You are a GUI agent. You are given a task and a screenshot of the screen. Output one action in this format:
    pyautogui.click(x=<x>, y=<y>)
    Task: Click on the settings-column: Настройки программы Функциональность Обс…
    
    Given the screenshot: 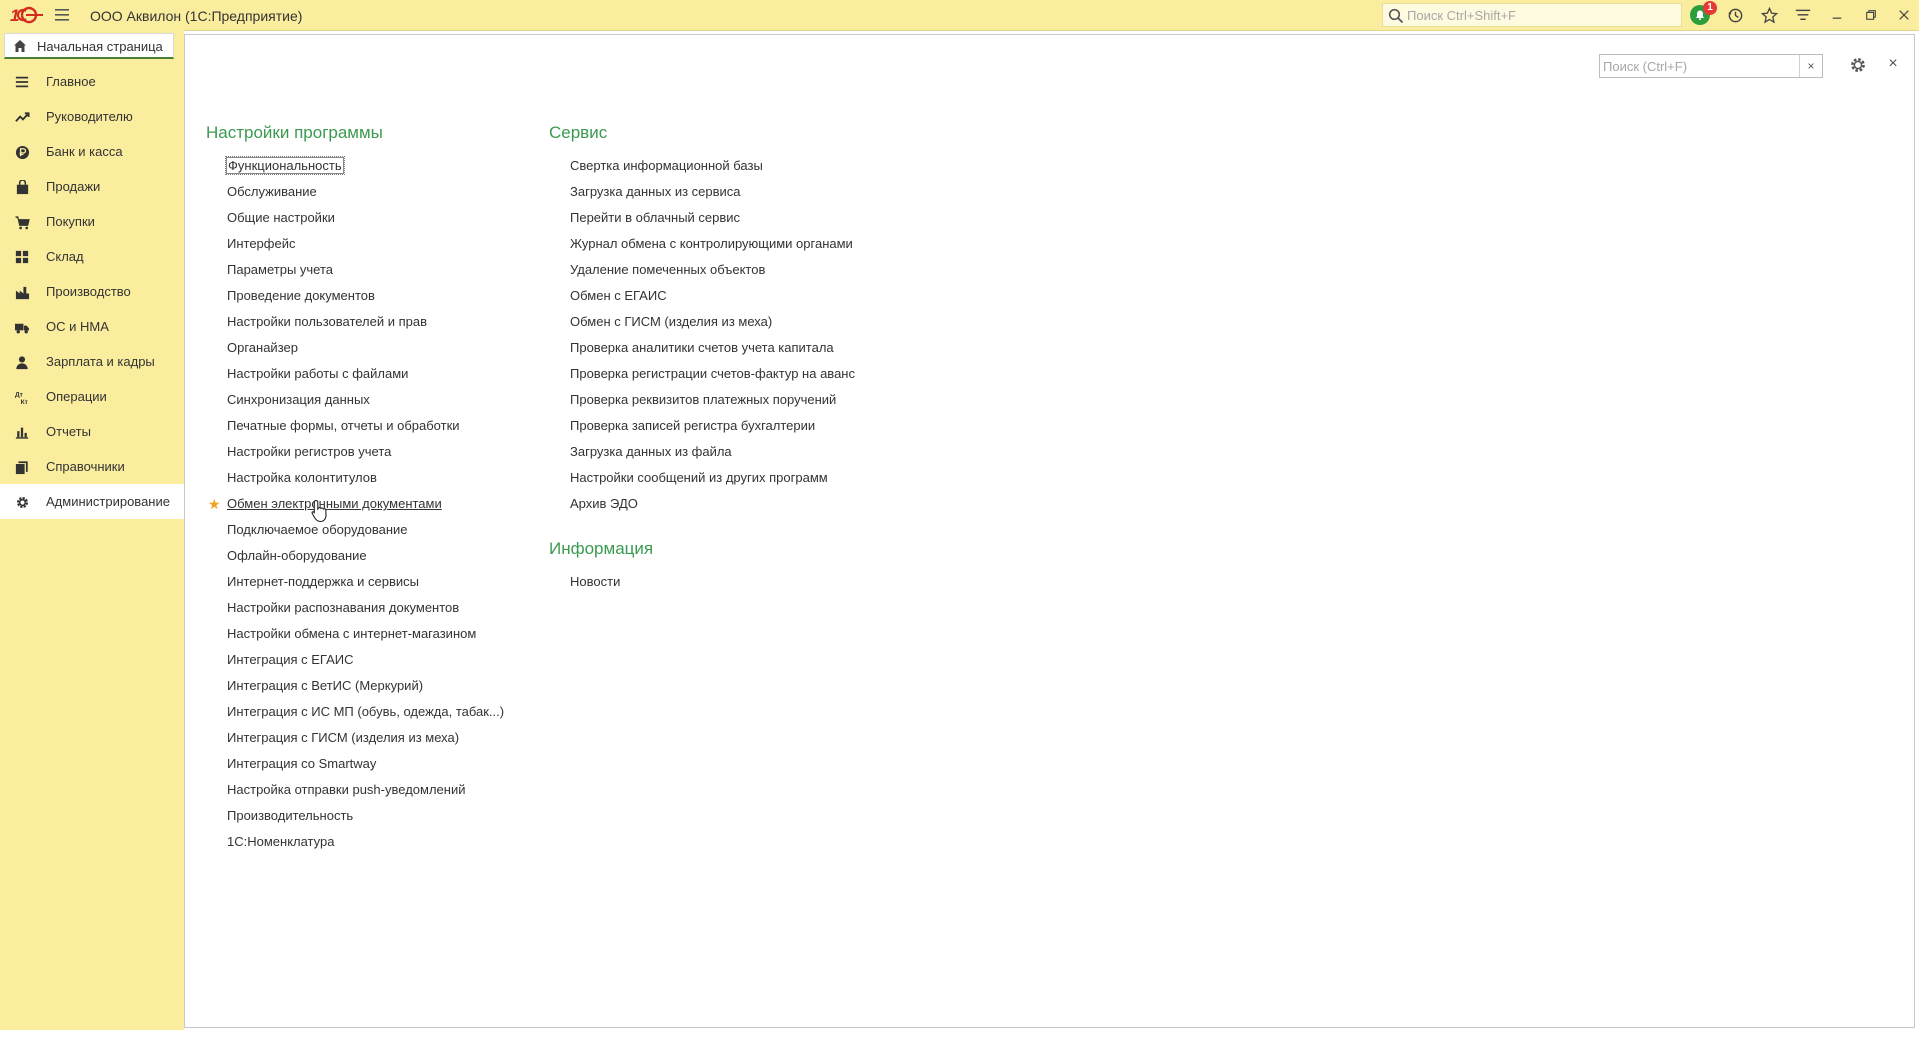 What is the action you would take?
    pyautogui.click(x=355, y=489)
    